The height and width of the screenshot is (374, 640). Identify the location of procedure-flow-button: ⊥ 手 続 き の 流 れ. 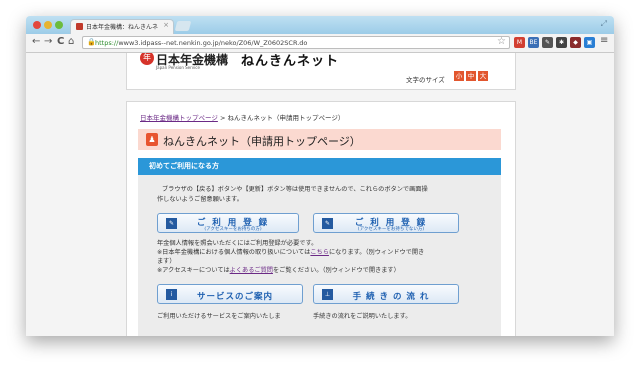
(386, 294).